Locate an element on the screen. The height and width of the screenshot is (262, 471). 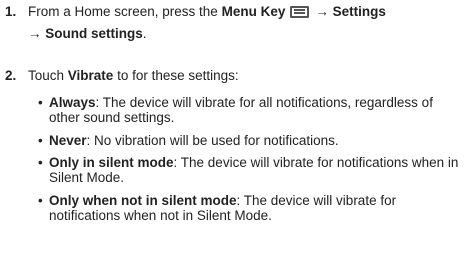
step-1-period: . is located at coordinates (144, 33).